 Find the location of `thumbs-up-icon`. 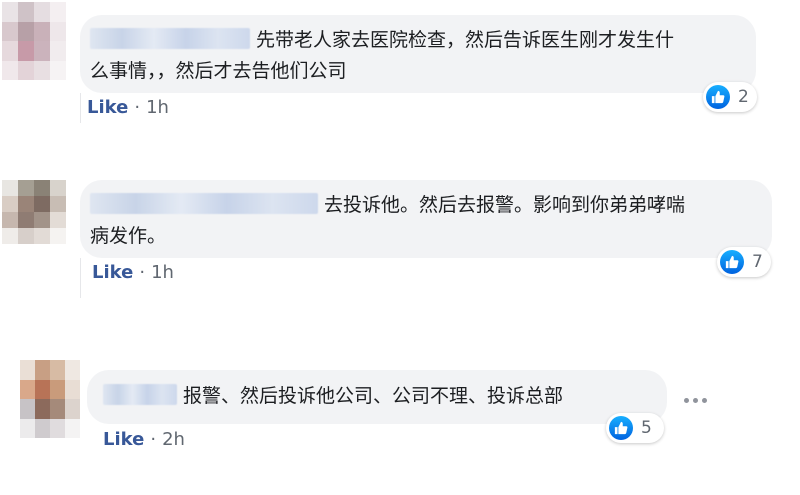

thumbs-up-icon is located at coordinates (621, 428).